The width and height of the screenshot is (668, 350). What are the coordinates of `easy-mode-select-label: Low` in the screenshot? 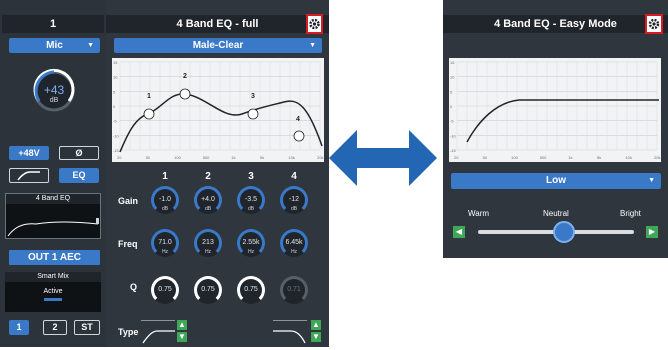 It's located at (556, 180).